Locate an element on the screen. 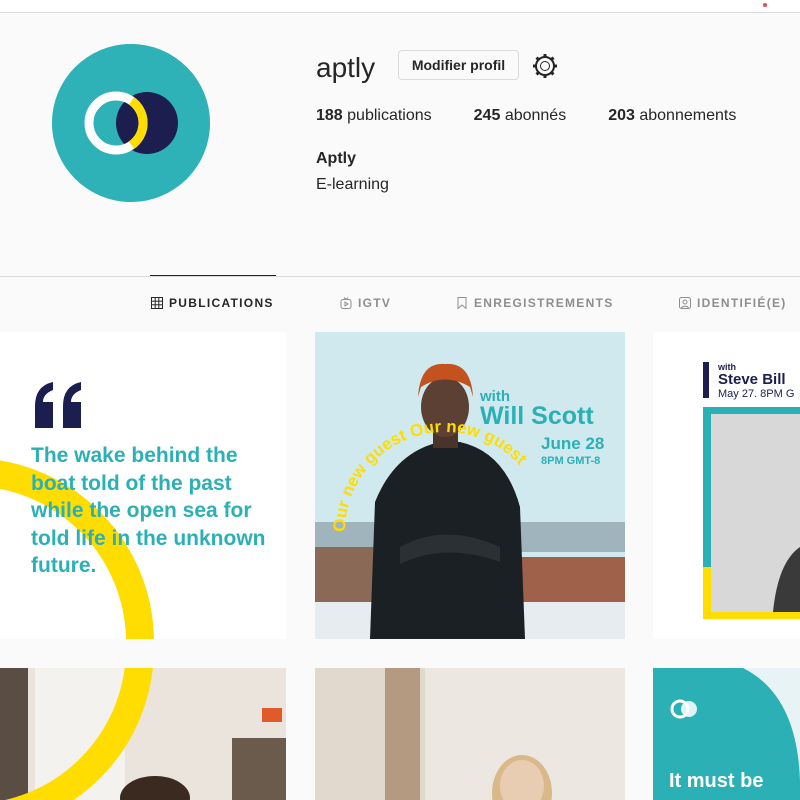 The width and height of the screenshot is (800, 800). stat-value: 245 is located at coordinates (487, 115).